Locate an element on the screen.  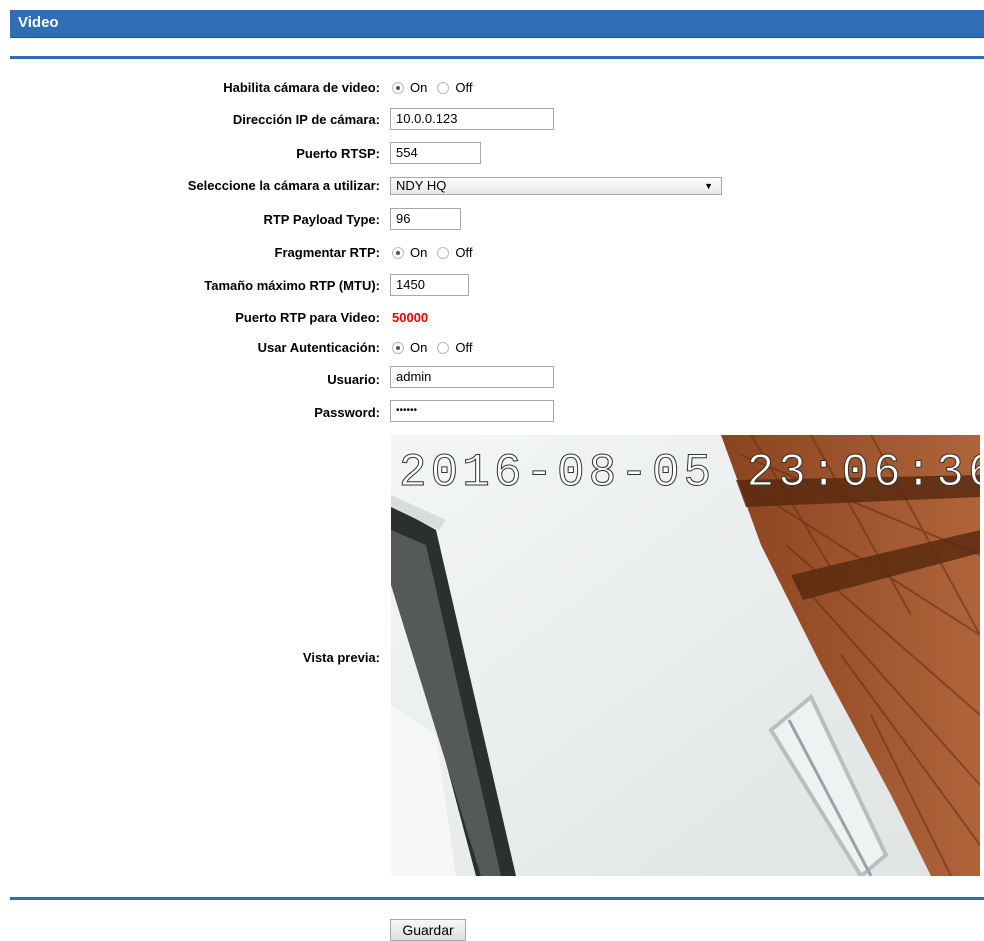
use-auth-on-label: On is located at coordinates (419, 347).